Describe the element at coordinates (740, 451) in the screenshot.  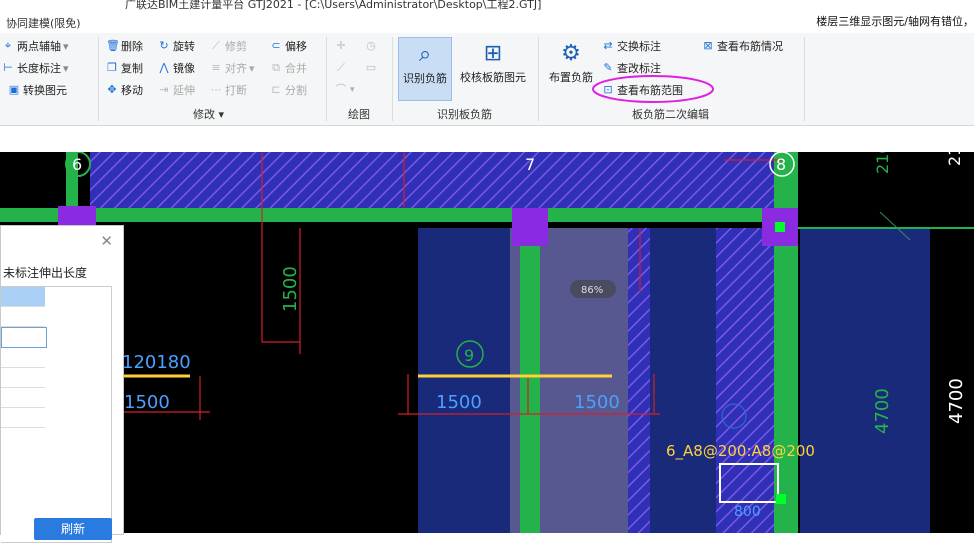
I see `rebar-label: 6_A8@200:A8@200` at that location.